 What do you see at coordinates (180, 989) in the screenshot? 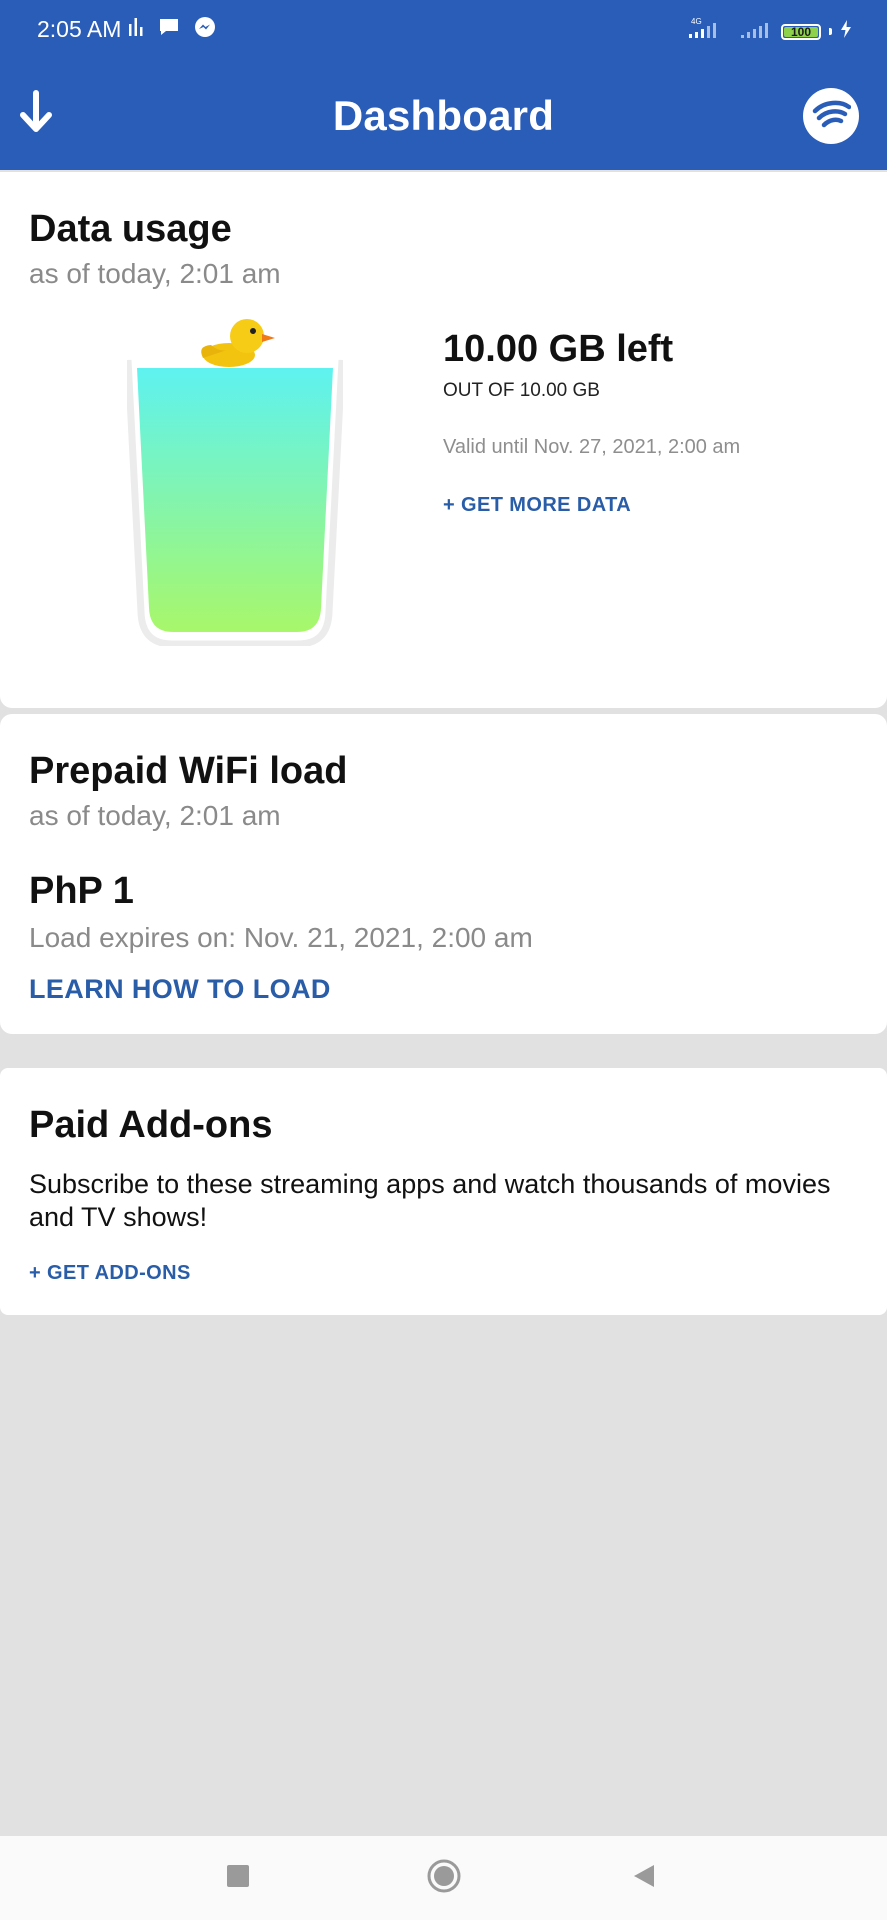
I see `learn-how-to-load-link: LEARN HOW TO LOAD` at bounding box center [180, 989].